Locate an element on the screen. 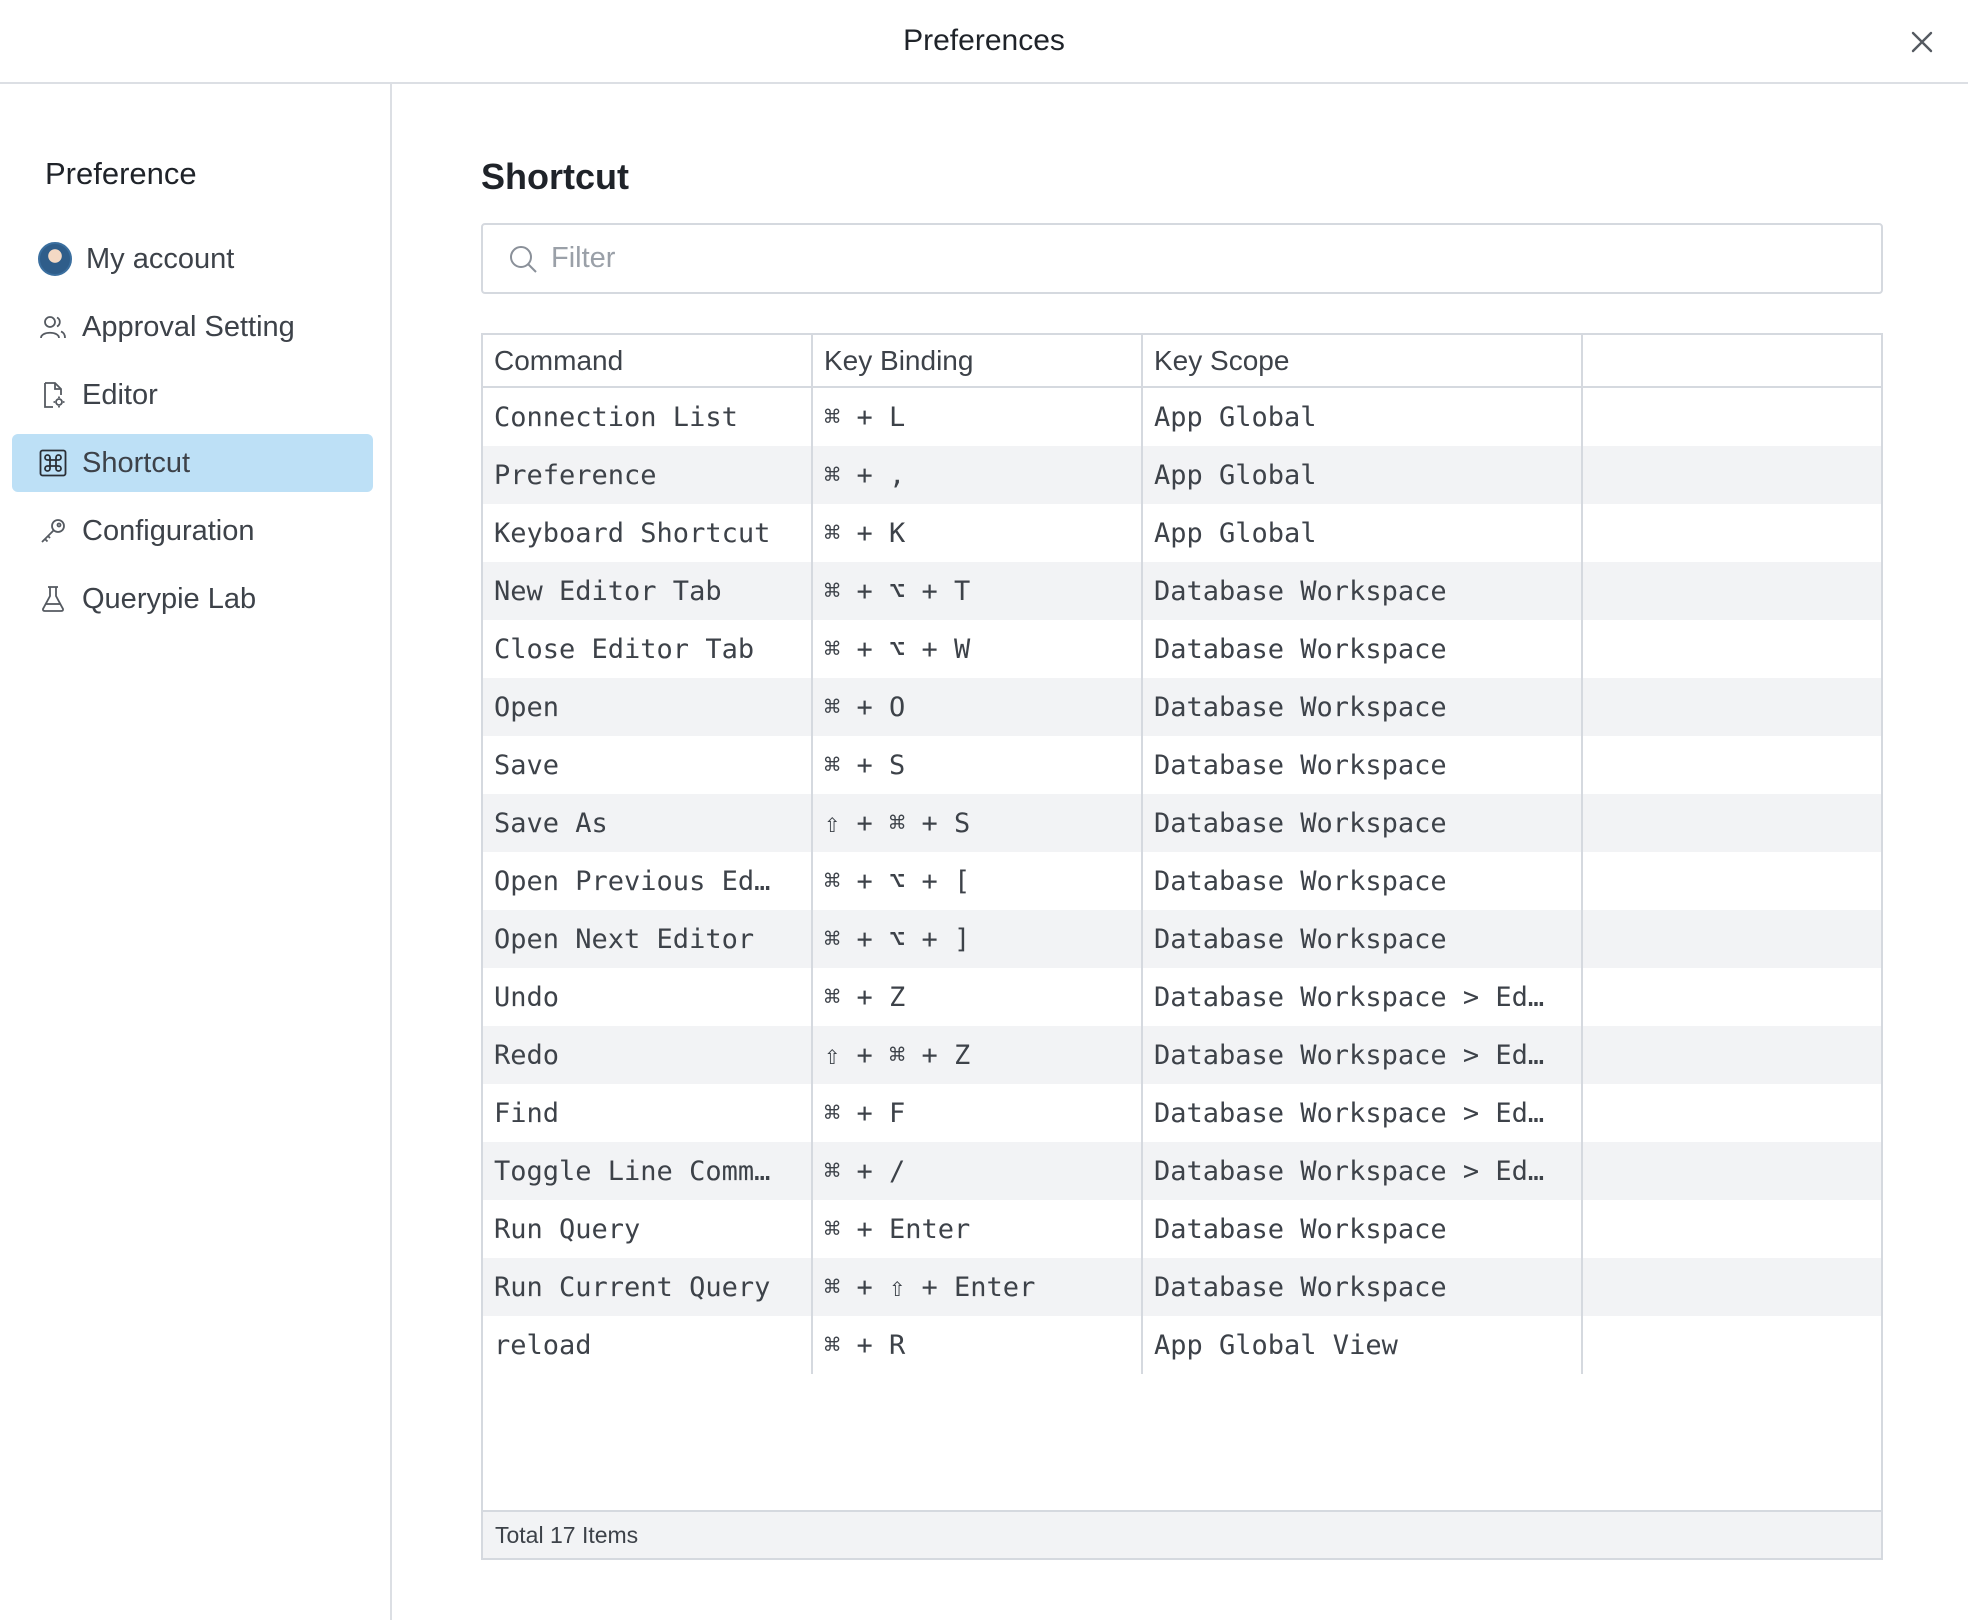 This screenshot has height=1620, width=1968. cell-key-binding: ⌘ + ⇧ + Enter is located at coordinates (978, 1287).